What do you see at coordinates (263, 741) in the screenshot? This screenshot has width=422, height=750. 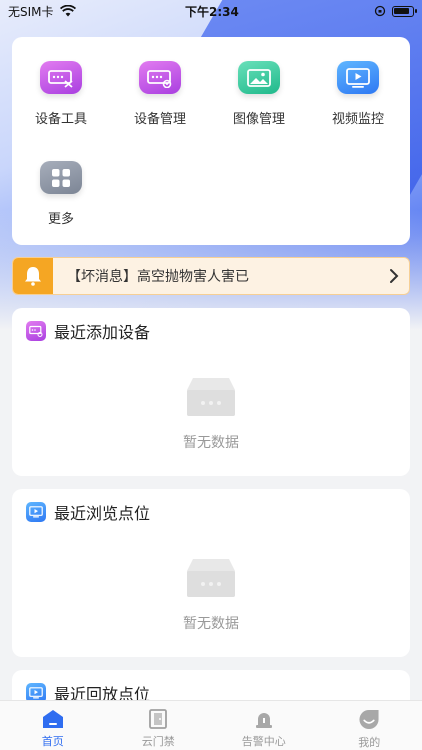 I see `tab-label: 告警中心` at bounding box center [263, 741].